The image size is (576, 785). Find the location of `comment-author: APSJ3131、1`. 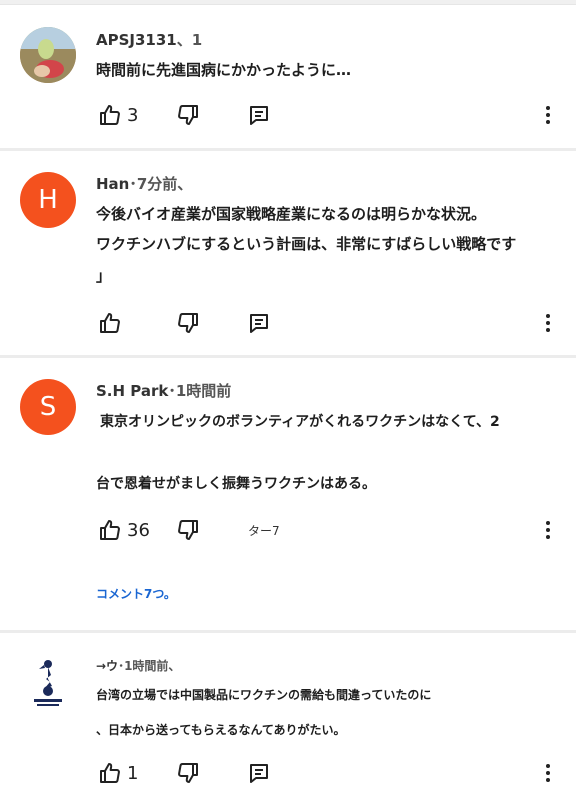

comment-author: APSJ3131、1 is located at coordinates (149, 39).